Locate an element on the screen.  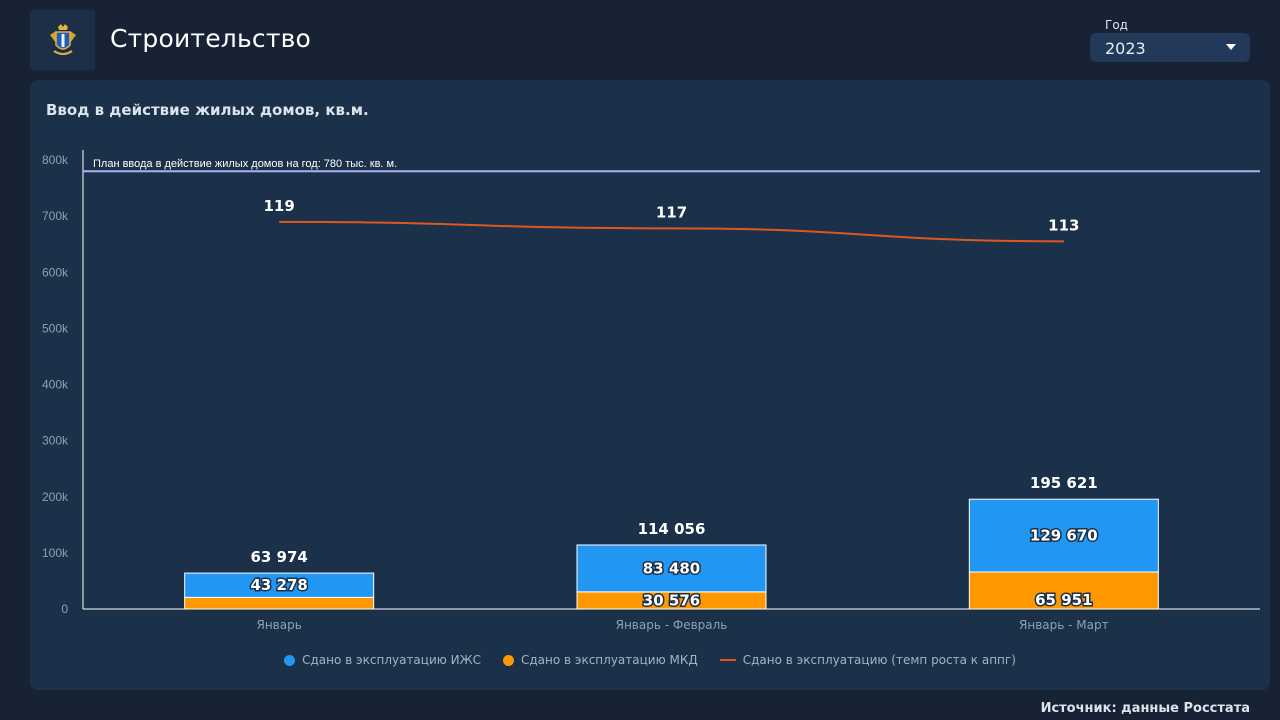
y-tick-label: 700k is located at coordinates (55, 216).